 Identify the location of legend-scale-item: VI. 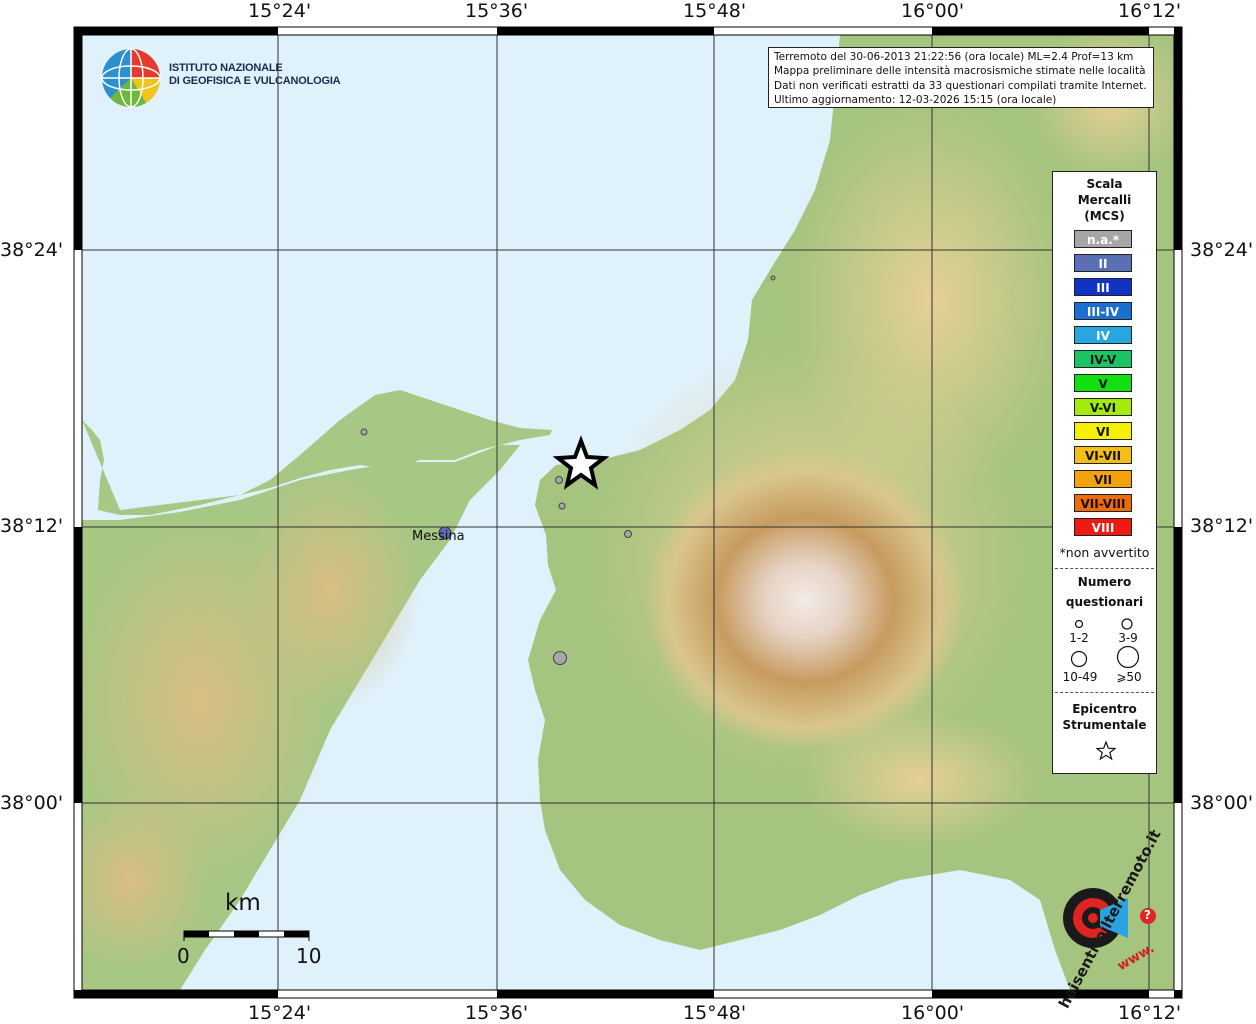
(1103, 431).